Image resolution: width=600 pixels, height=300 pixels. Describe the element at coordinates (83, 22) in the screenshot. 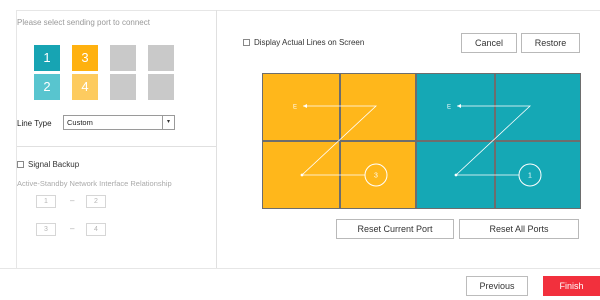

I see `port-hint: Please select sending port to connect` at that location.